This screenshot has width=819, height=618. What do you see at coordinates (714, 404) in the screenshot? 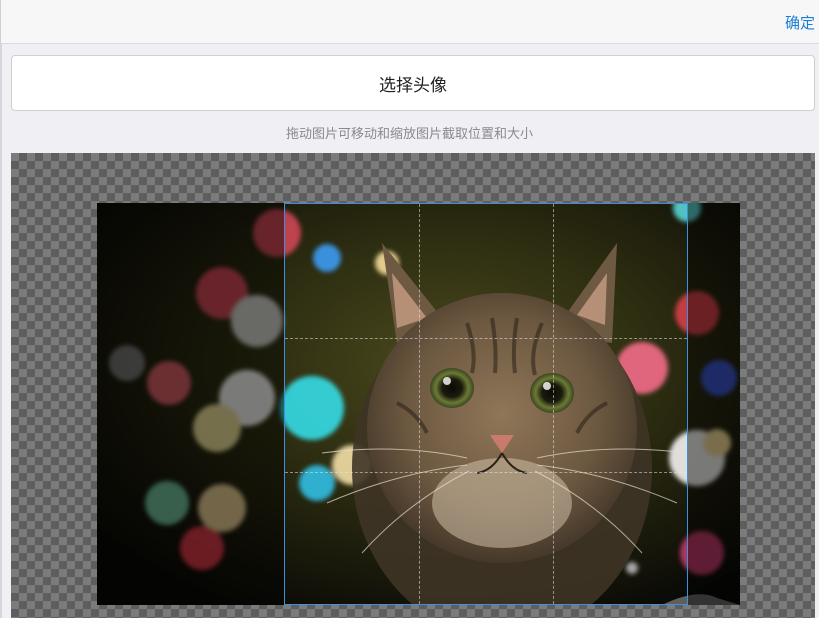
I see `crop-shade-right` at bounding box center [714, 404].